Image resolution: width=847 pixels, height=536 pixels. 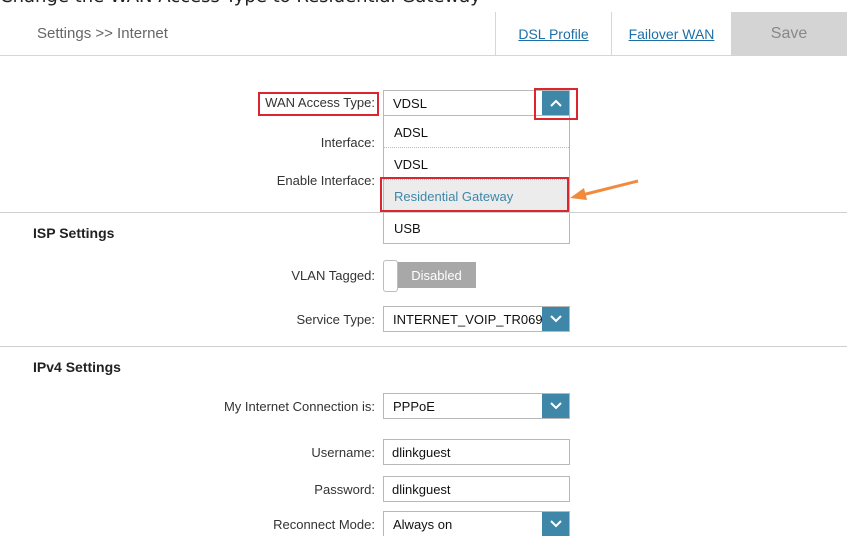 I want to click on internet-connection-label: My Internet Connection is:, so click(x=299, y=406).